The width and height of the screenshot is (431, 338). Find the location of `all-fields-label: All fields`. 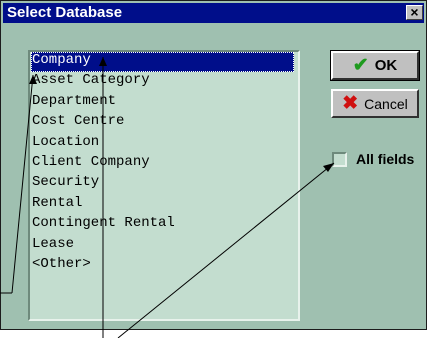

all-fields-label: All fields is located at coordinates (385, 159).